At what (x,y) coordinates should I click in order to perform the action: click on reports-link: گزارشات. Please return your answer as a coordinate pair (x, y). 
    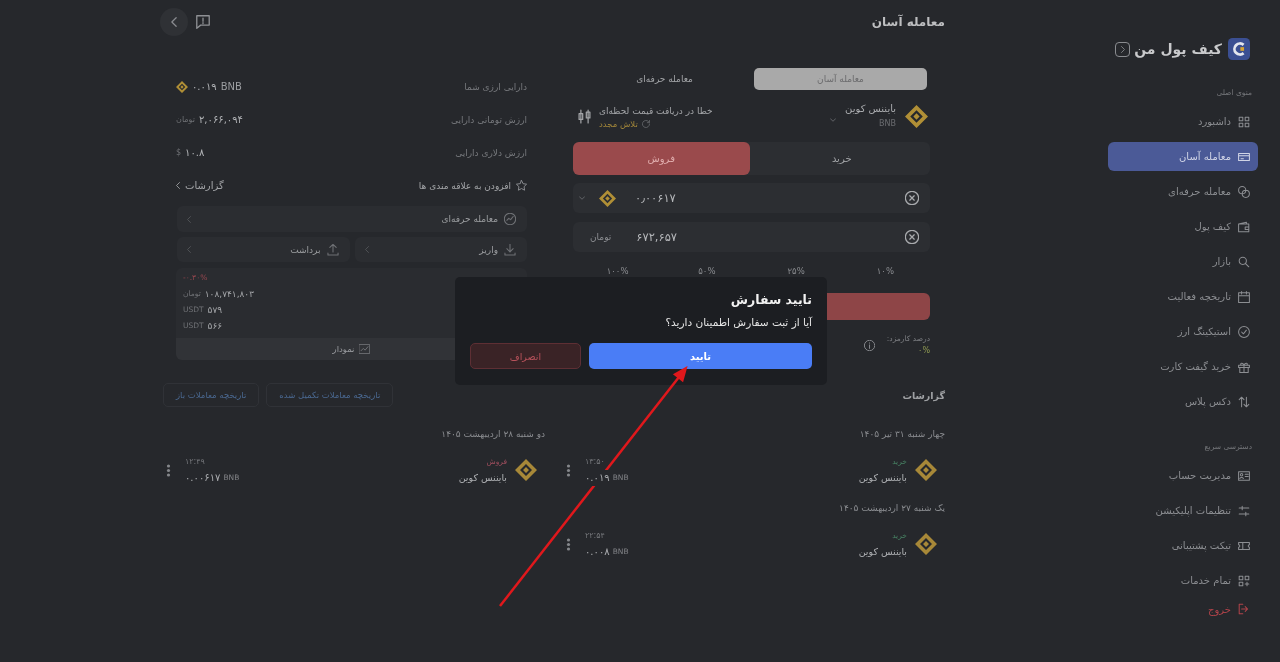
    Looking at the image, I should click on (200, 185).